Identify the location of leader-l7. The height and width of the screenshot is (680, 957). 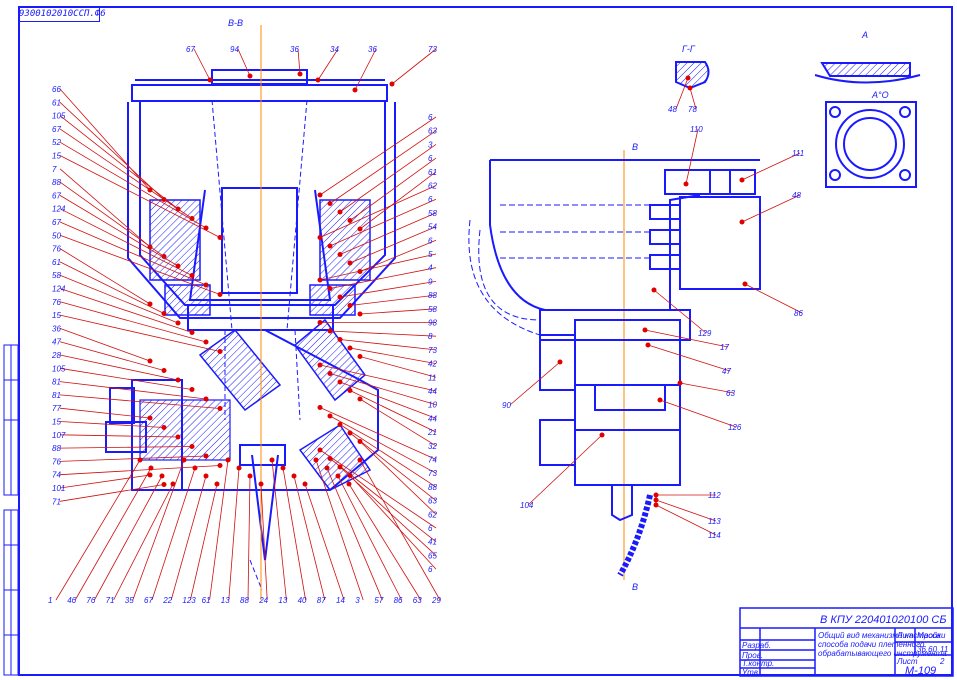
(112, 219).